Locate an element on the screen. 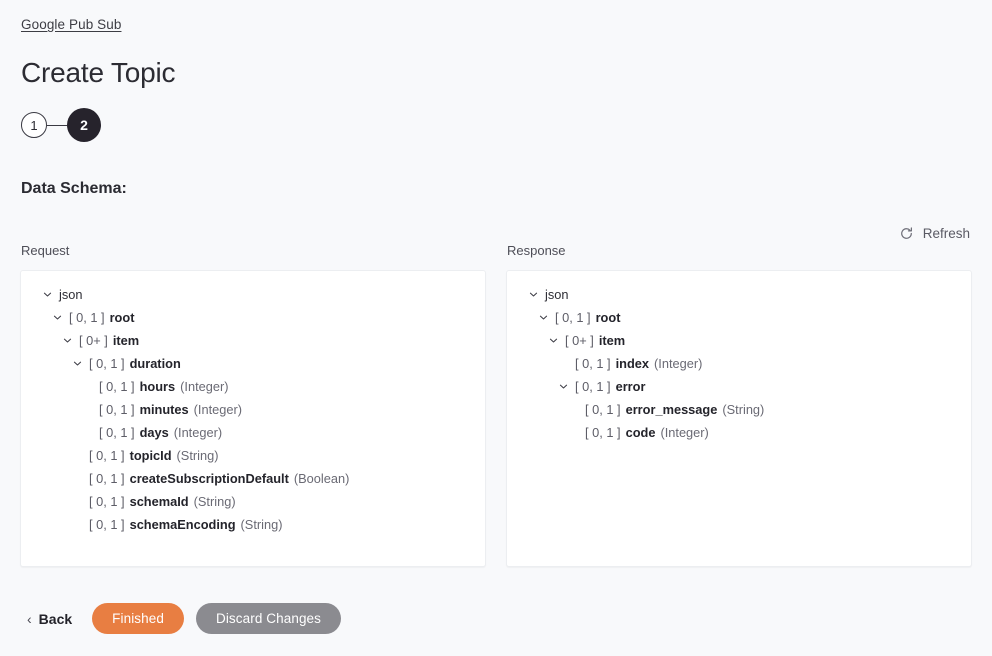 This screenshot has height=656, width=992. node-name: schemaEncoding is located at coordinates (182, 524).